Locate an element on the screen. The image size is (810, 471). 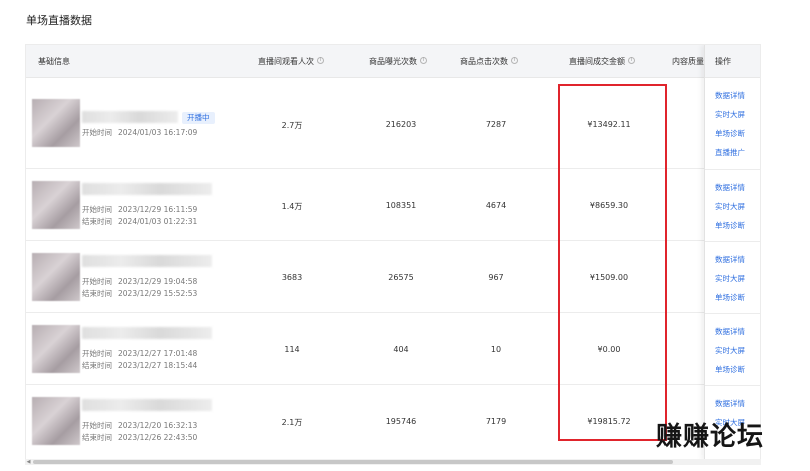
cell-exposures: 108351 is located at coordinates (401, 205).